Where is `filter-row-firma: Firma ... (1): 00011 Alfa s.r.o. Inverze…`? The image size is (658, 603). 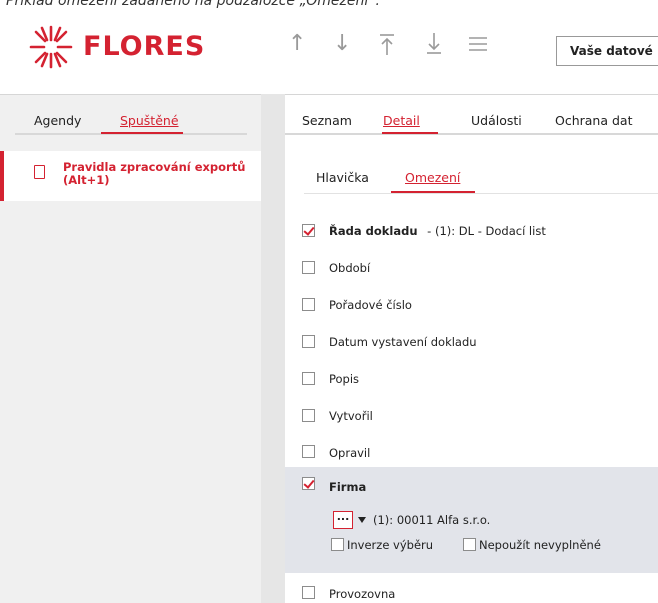 filter-row-firma: Firma ... (1): 00011 Alfa s.r.o. Inverze… is located at coordinates (471, 520).